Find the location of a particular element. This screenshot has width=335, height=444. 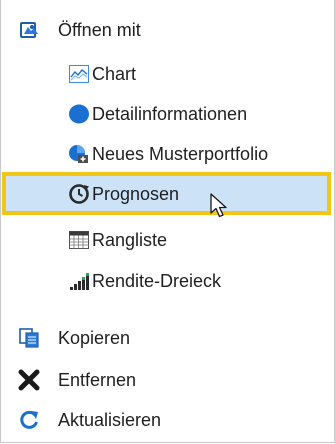

return-triangle-icon is located at coordinates (79, 281).